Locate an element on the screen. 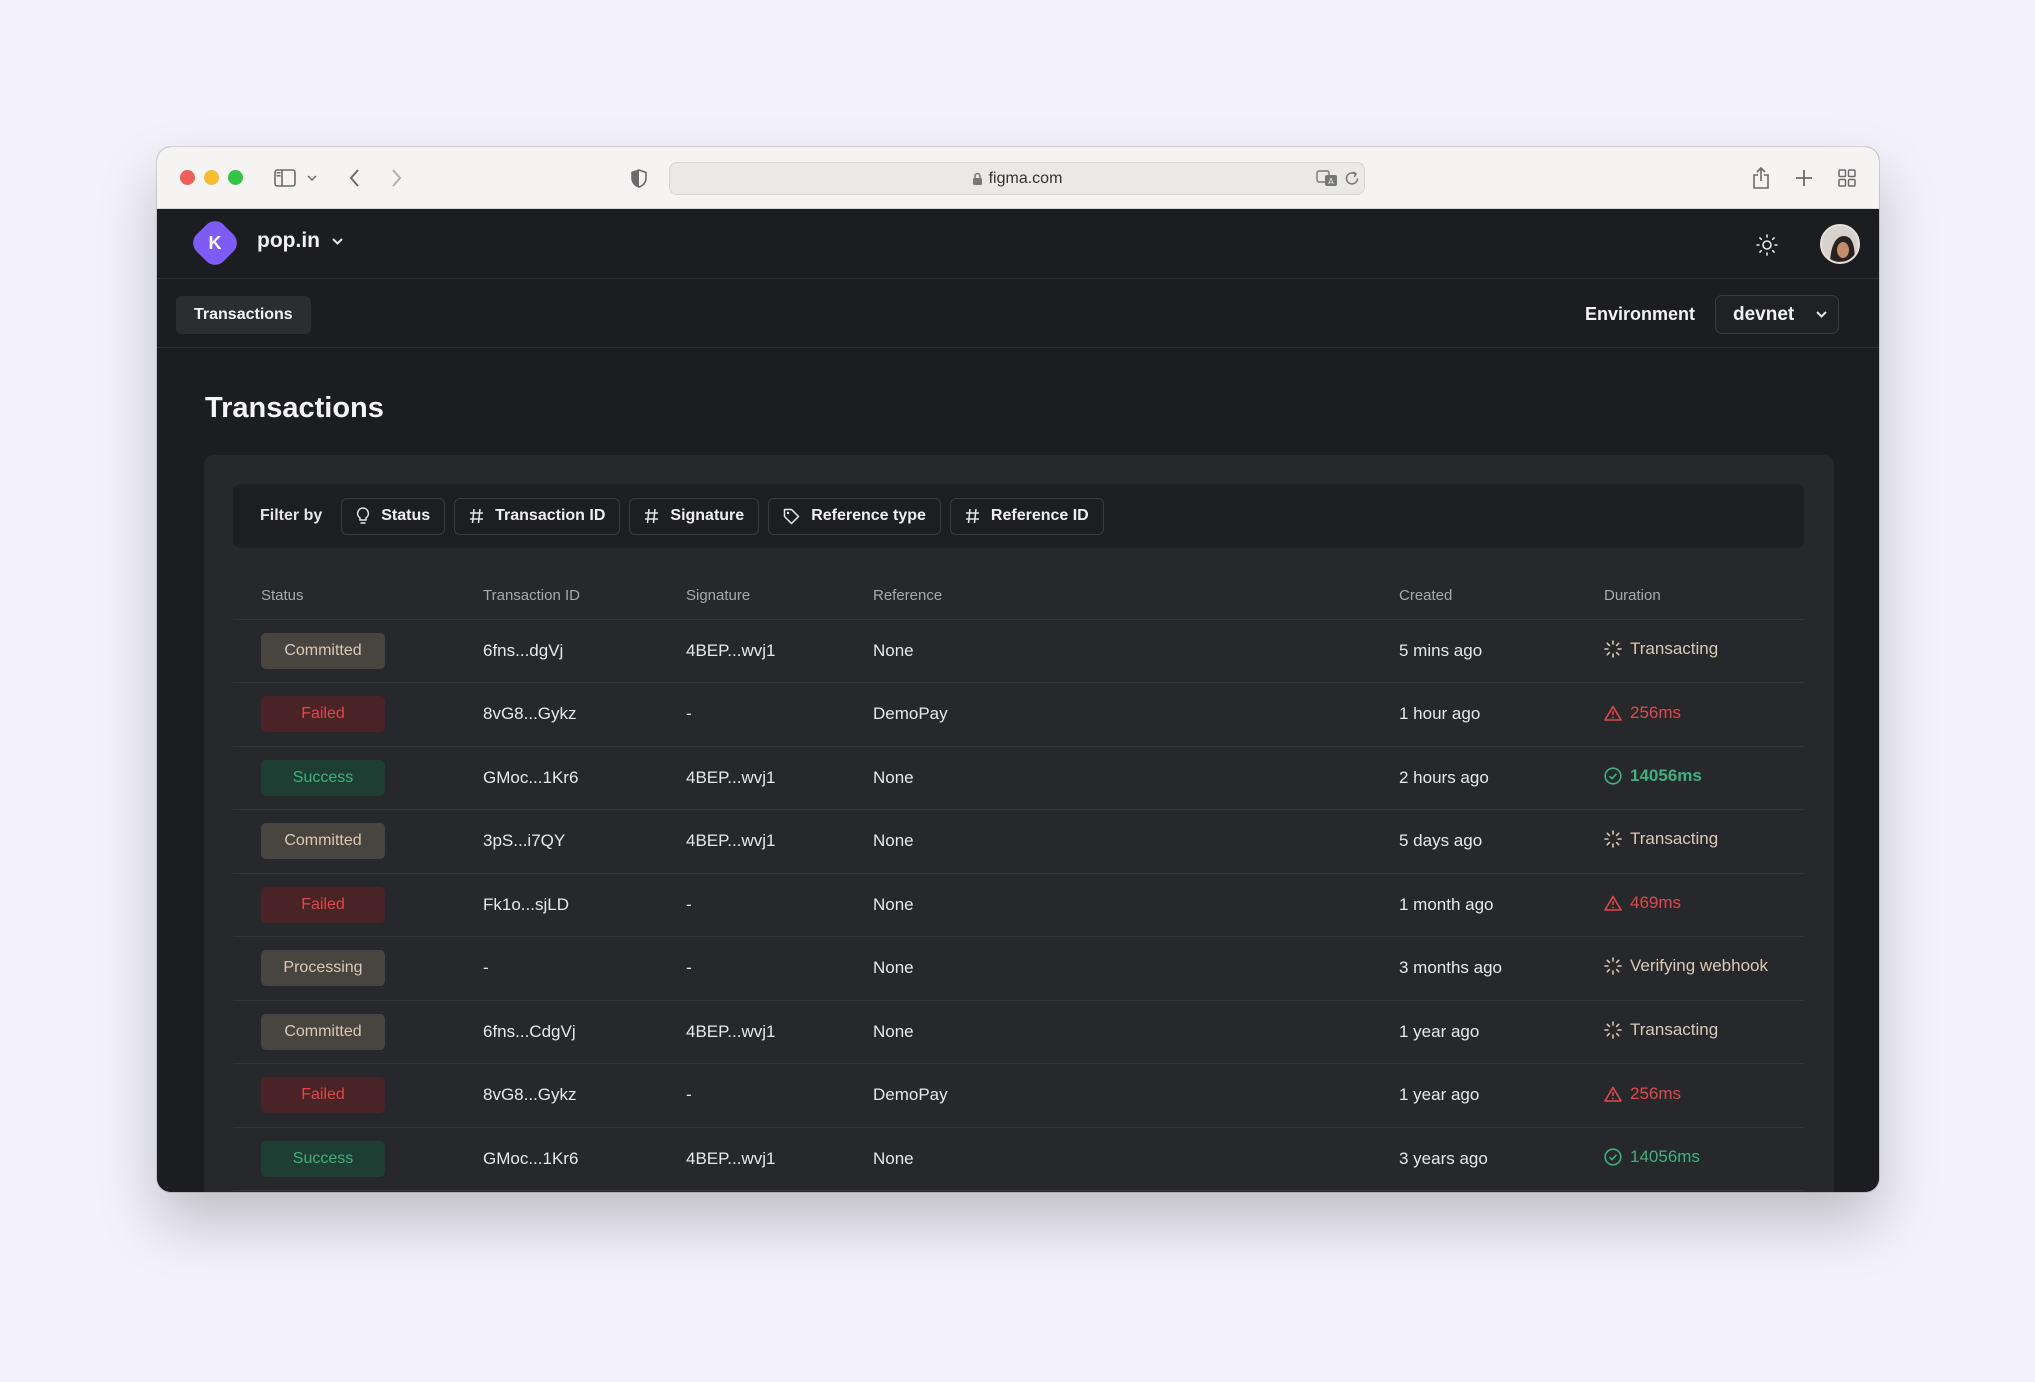 The height and width of the screenshot is (1382, 2035). status-cell: Success is located at coordinates (358, 778).